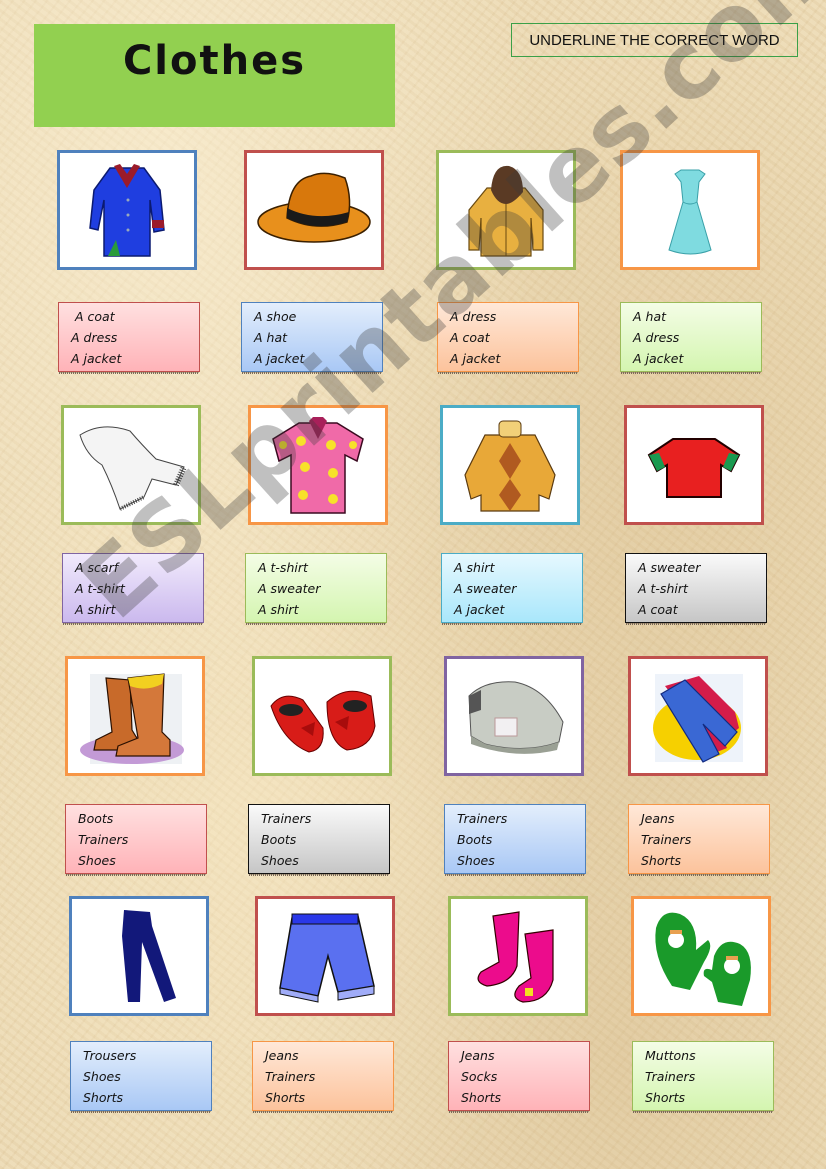 This screenshot has width=826, height=1169. I want to click on coat-icon, so click(127, 210).